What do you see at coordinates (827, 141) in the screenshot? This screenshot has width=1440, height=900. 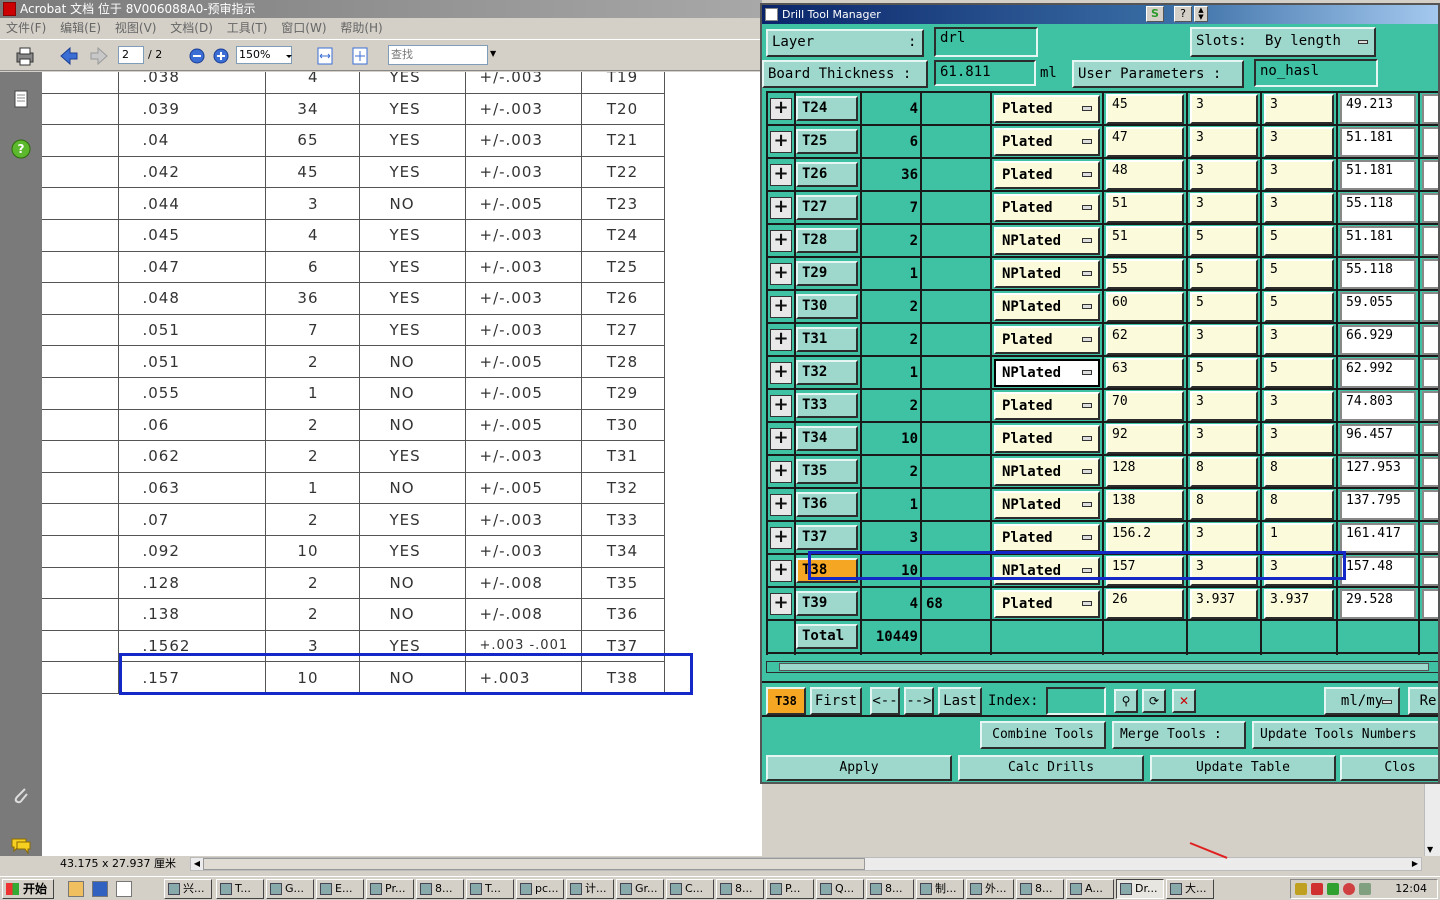 I see `tool-button: T25` at bounding box center [827, 141].